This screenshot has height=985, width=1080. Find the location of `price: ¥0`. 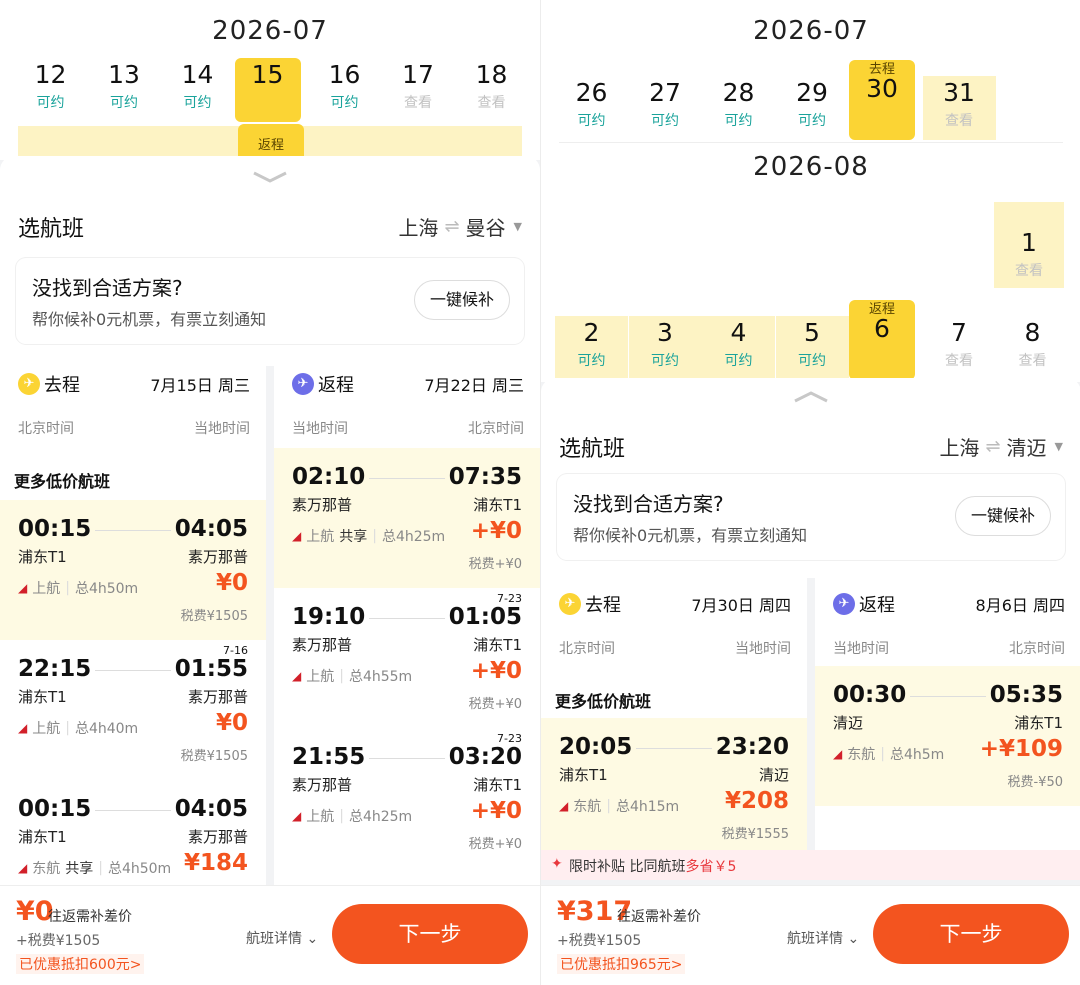

price: ¥0 is located at coordinates (231, 583).